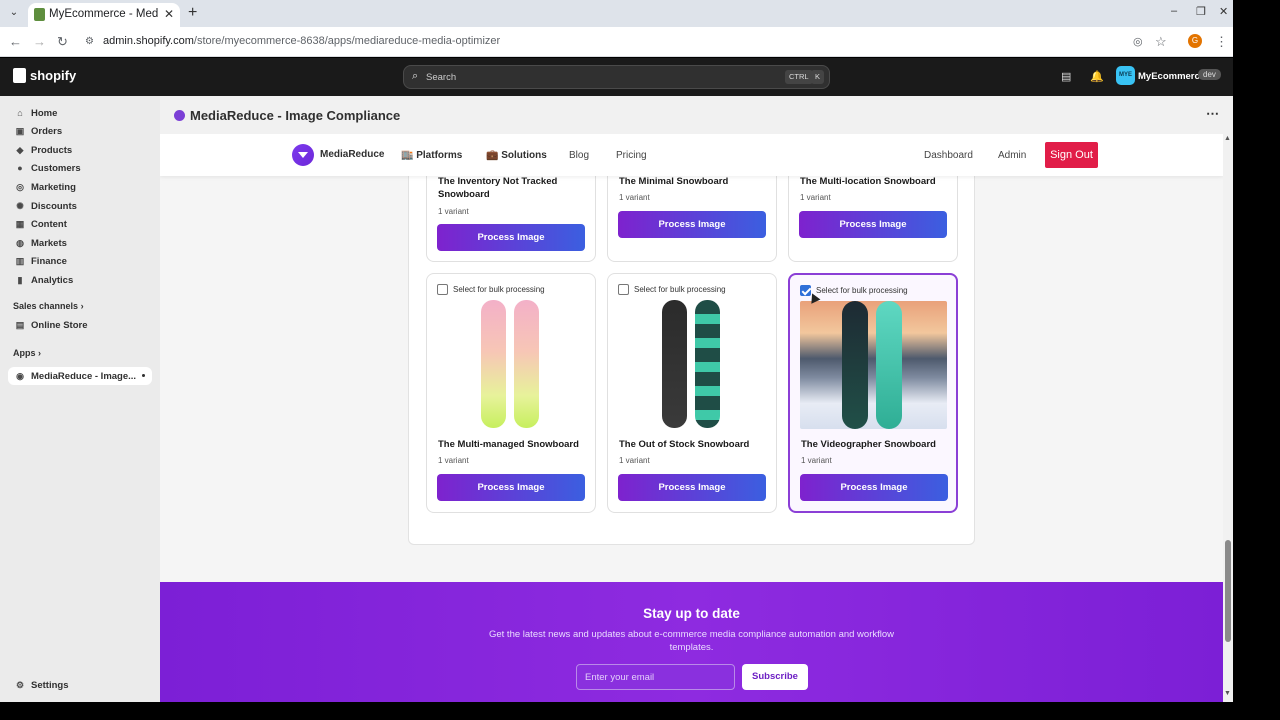 This screenshot has height=720, width=1280. I want to click on sidebar-item-label: Settings, so click(50, 685).